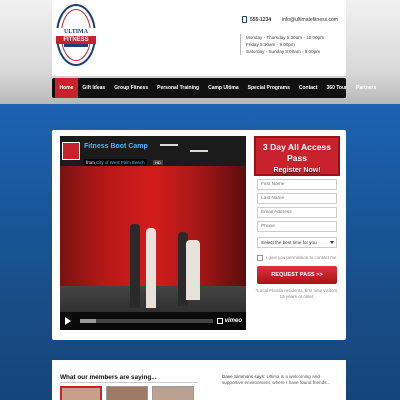  Describe the element at coordinates (310, 20) in the screenshot. I see `header-email: info@ultimatefitness.com` at that location.